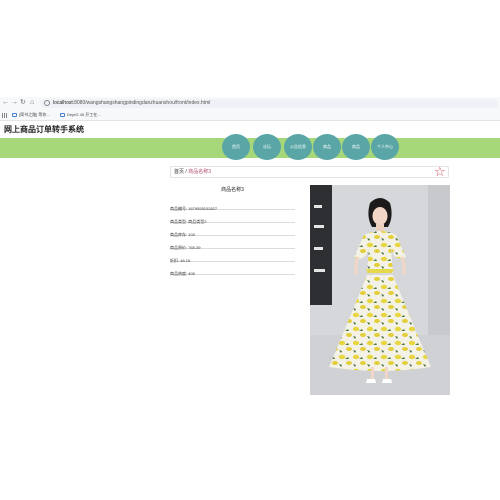 This screenshot has height=500, width=500. What do you see at coordinates (5, 103) in the screenshot?
I see `back-icon: ←` at bounding box center [5, 103].